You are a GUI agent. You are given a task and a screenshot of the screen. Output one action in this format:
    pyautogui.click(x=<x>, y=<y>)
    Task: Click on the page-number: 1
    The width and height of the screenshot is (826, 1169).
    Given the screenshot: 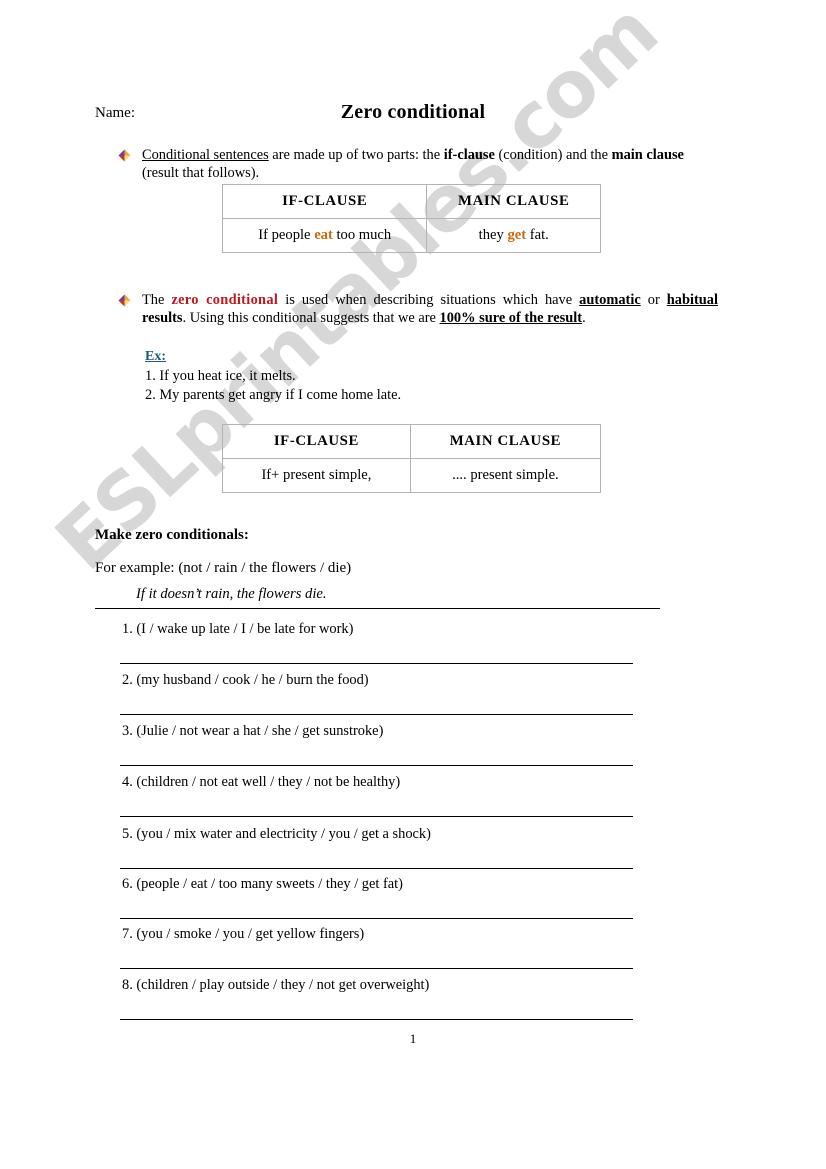 What is the action you would take?
    pyautogui.click(x=413, y=1038)
    